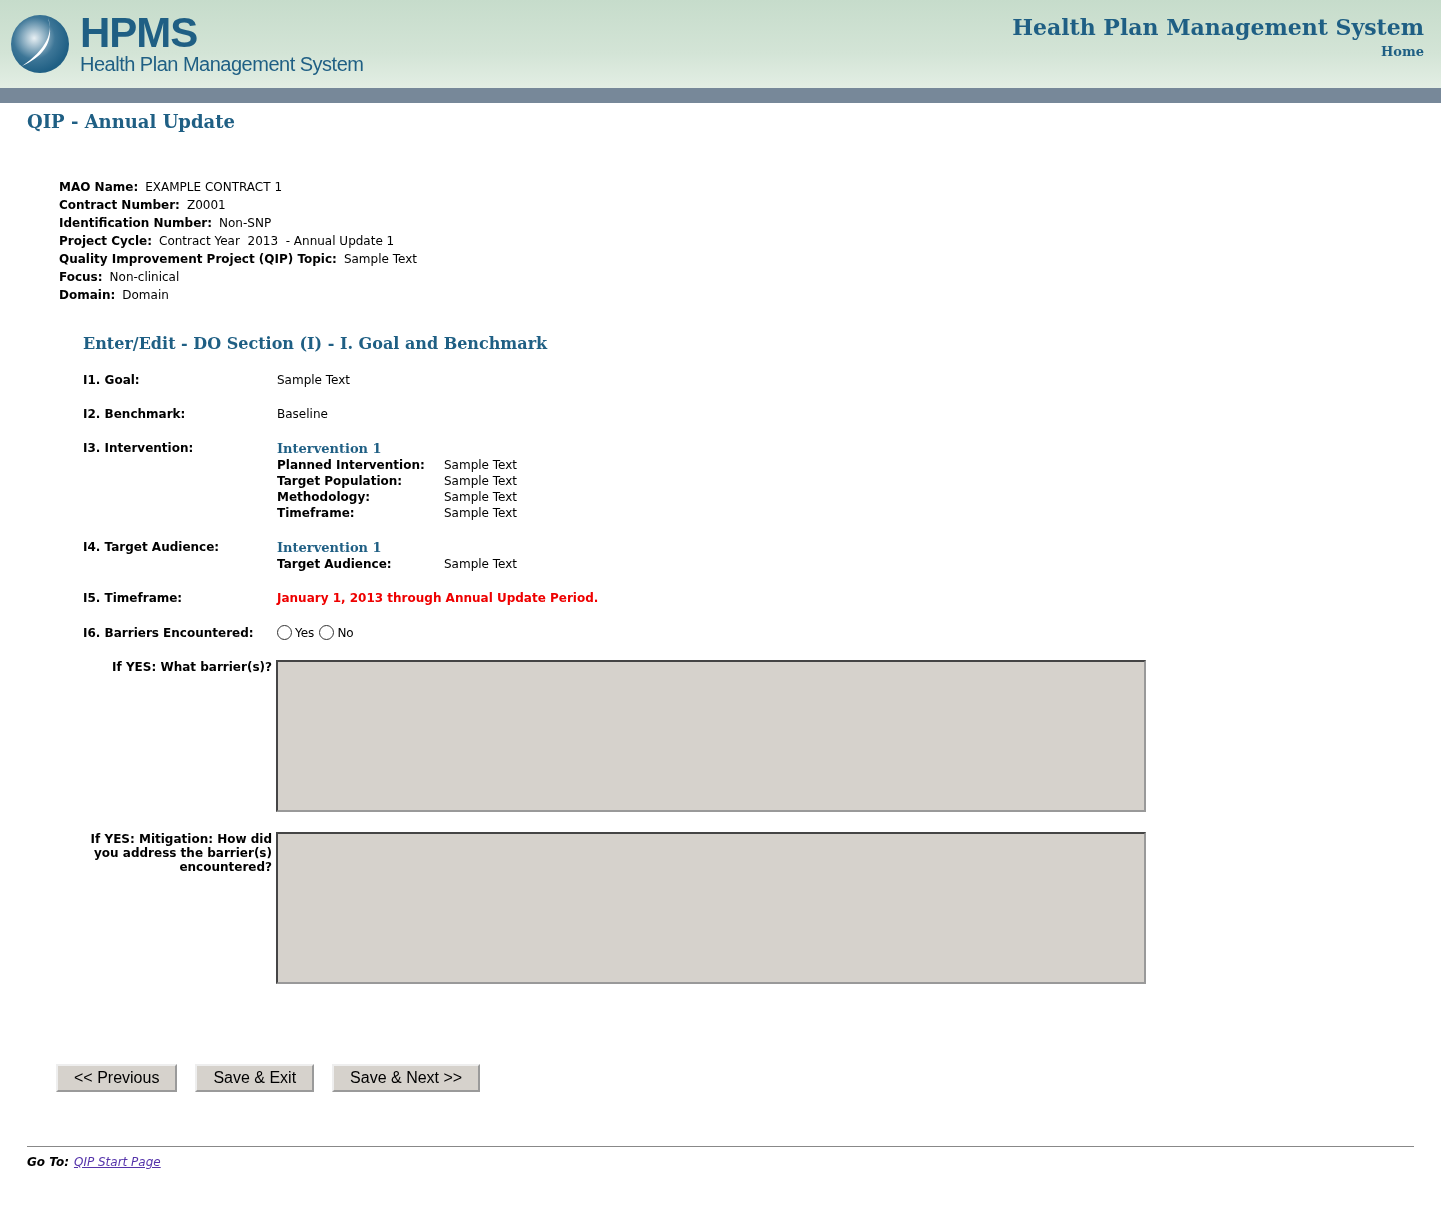 The width and height of the screenshot is (1441, 1225). Describe the element at coordinates (139, 32) in the screenshot. I see `logo-acronym: HPMS` at that location.